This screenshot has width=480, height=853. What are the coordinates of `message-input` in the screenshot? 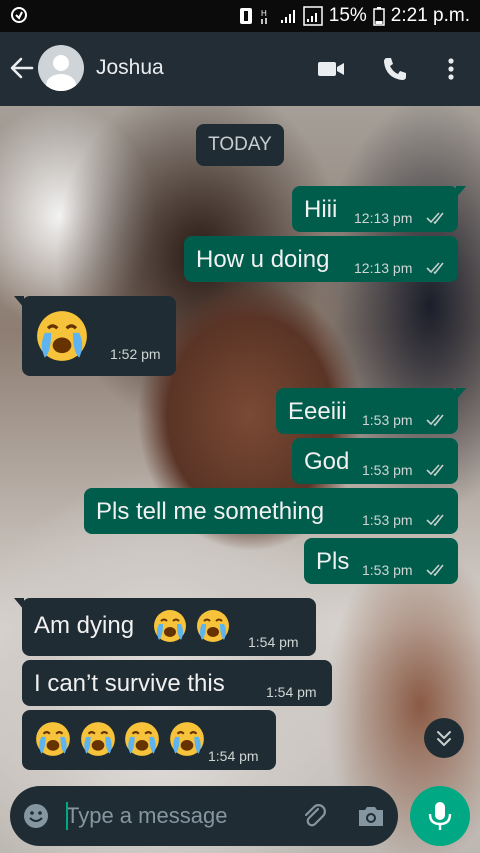 It's located at (176, 816).